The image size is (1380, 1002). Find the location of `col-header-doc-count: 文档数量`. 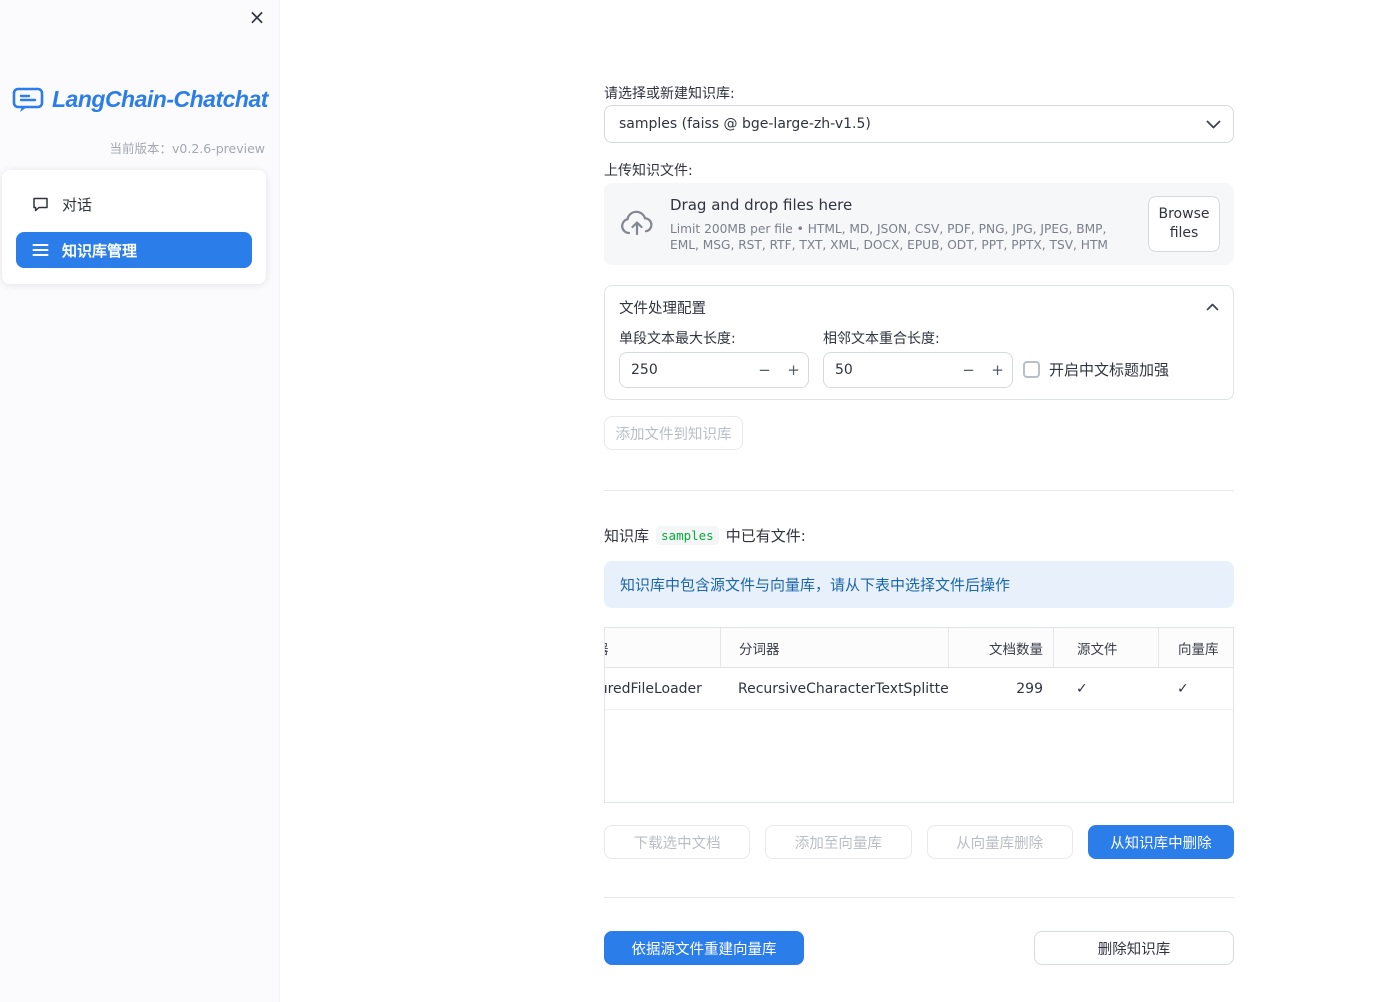

col-header-doc-count: 文档数量 is located at coordinates (1000, 647).